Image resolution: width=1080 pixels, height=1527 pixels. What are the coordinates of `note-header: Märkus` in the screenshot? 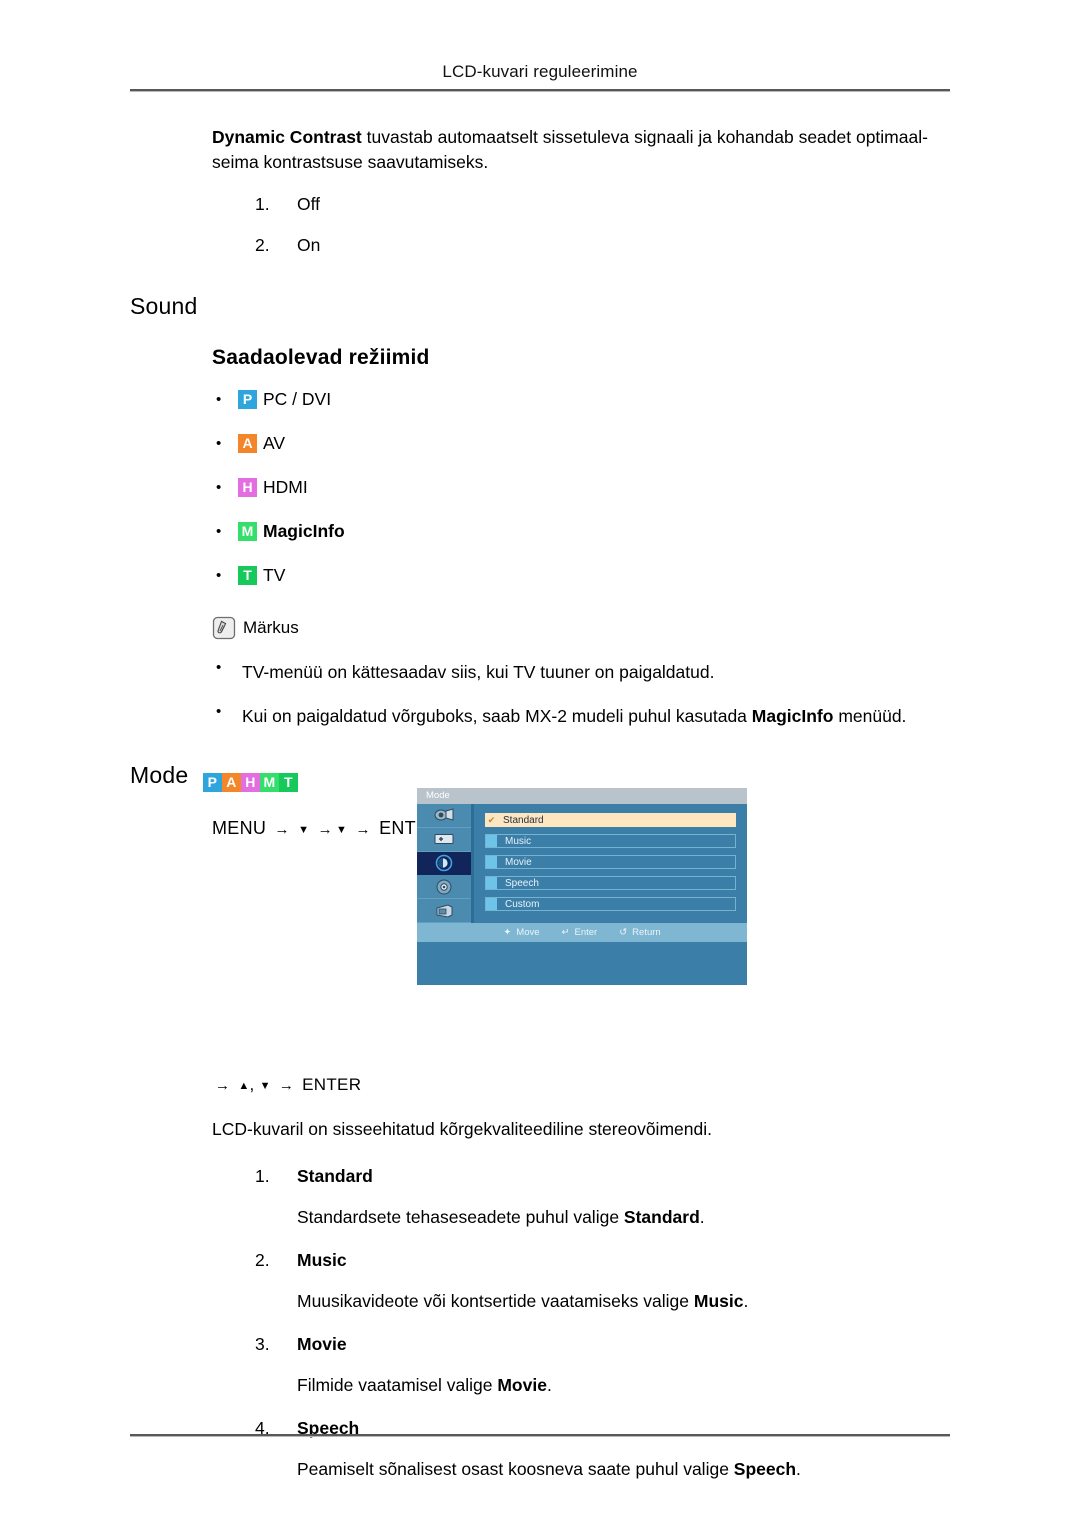 It's located at (646, 628).